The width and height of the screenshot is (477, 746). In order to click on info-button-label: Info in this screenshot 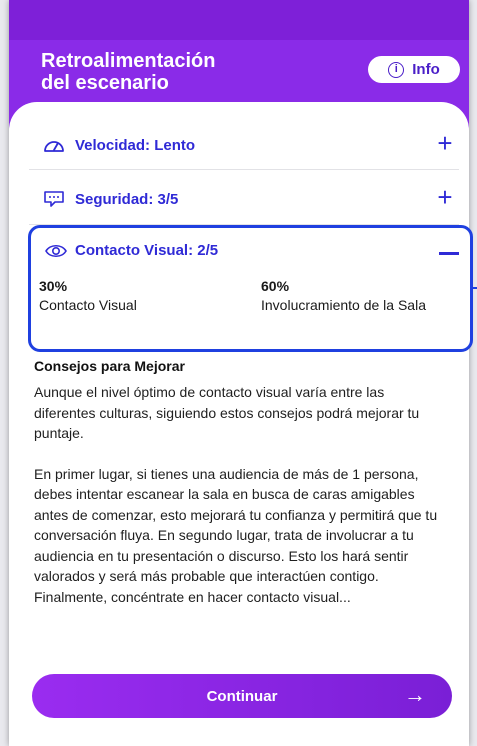, I will do `click(426, 69)`.